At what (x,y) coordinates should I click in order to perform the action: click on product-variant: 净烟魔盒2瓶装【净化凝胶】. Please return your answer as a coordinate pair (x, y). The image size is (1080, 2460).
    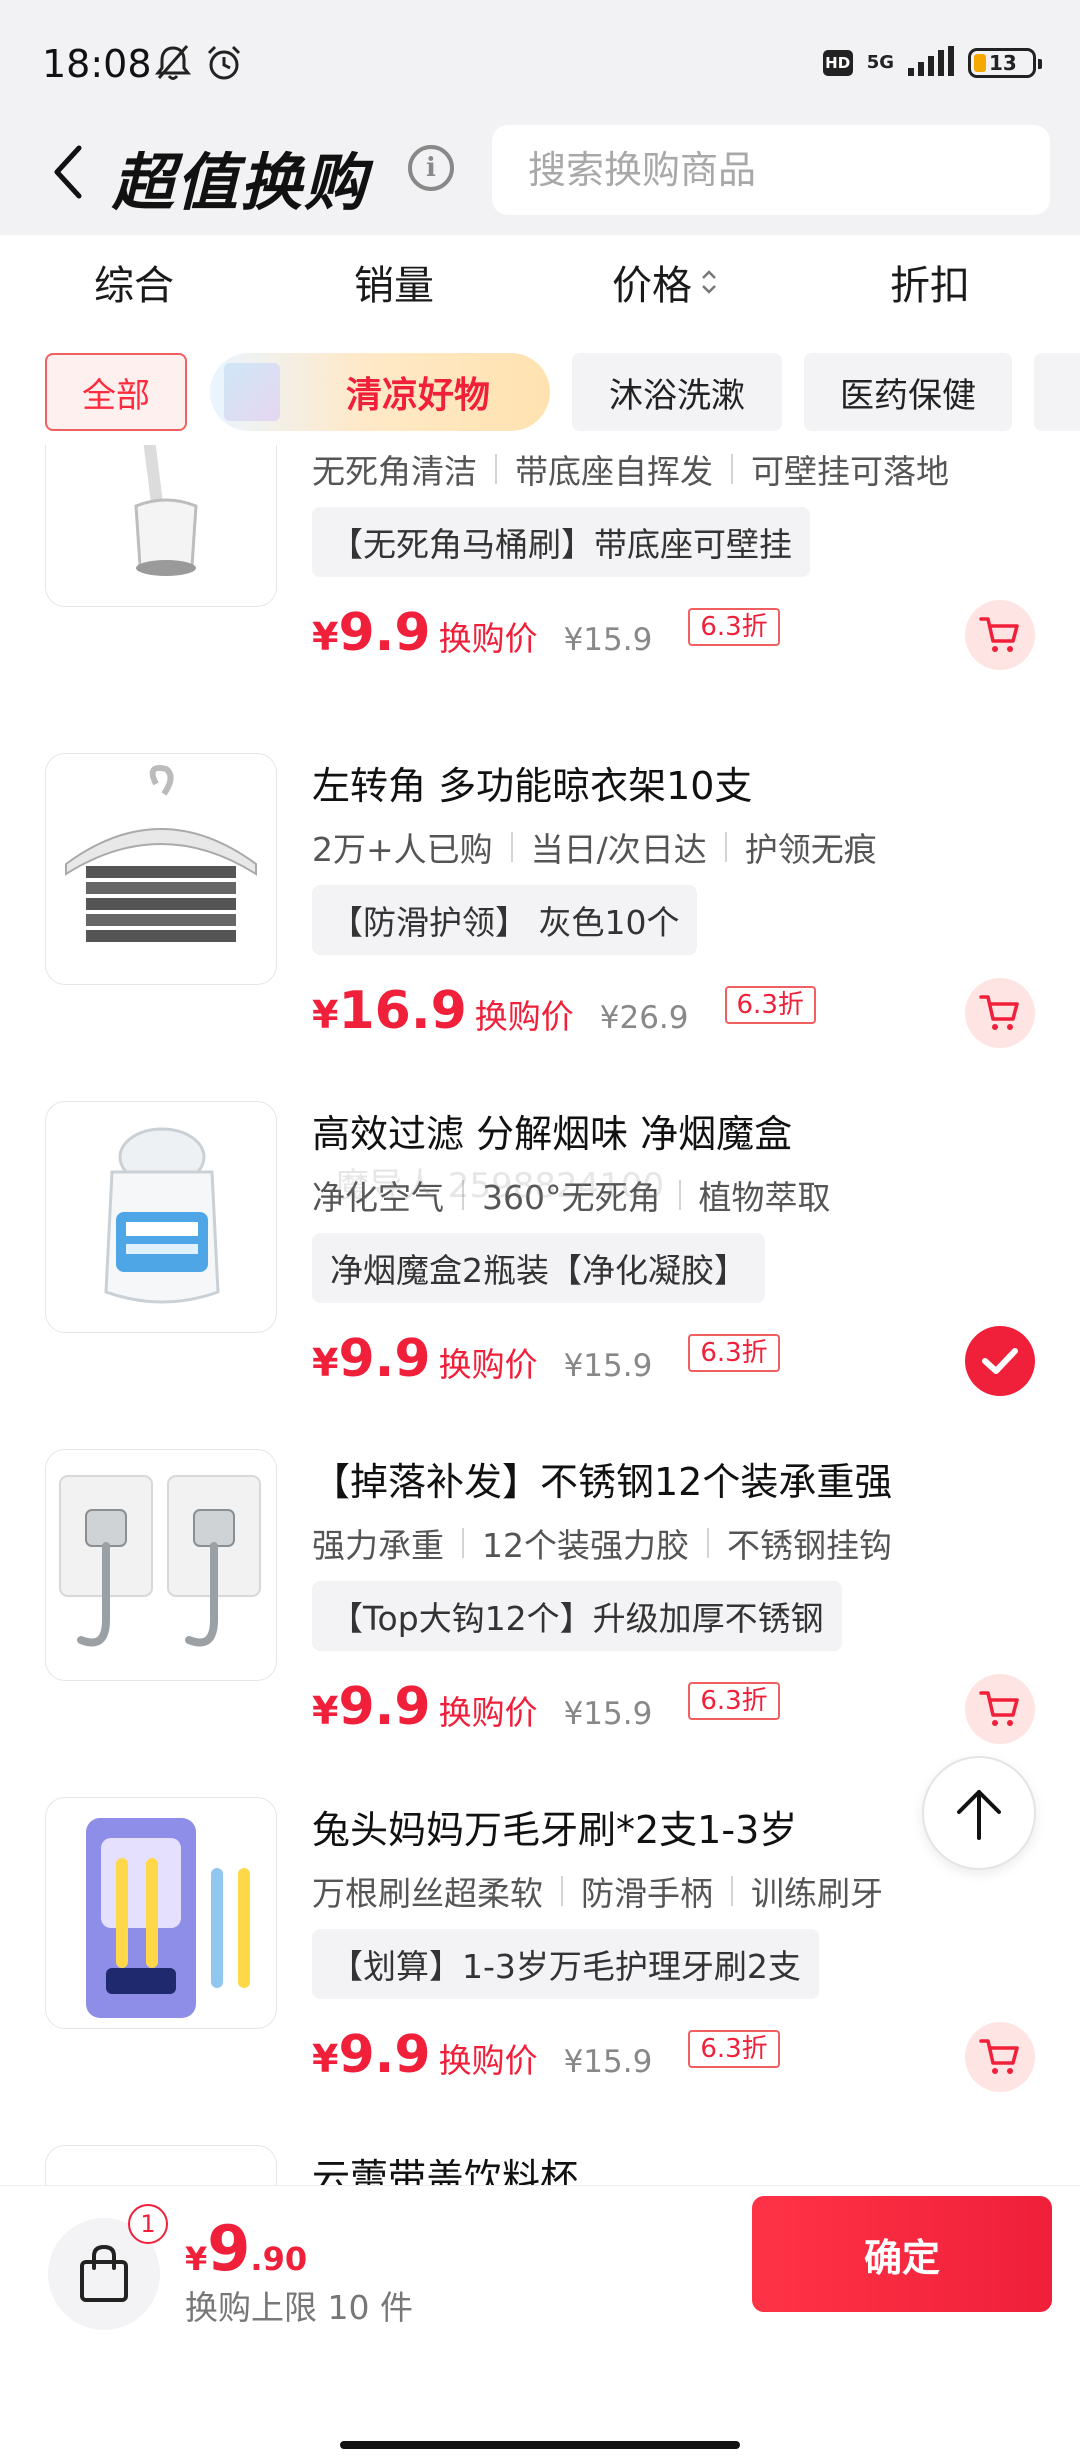
    Looking at the image, I should click on (538, 1268).